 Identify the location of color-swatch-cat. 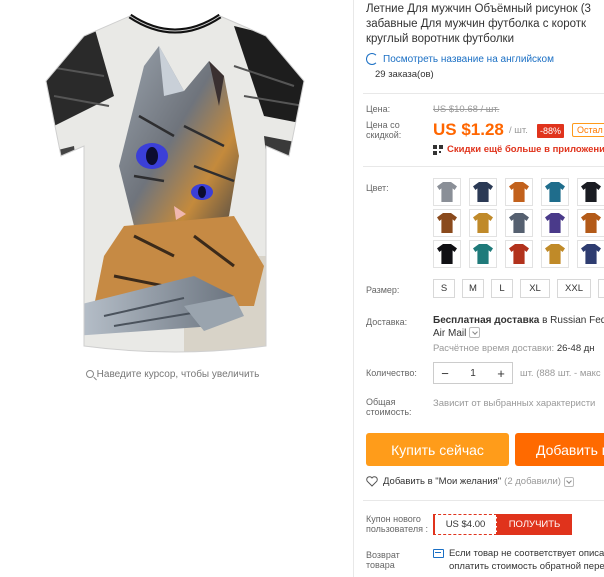
(447, 192).